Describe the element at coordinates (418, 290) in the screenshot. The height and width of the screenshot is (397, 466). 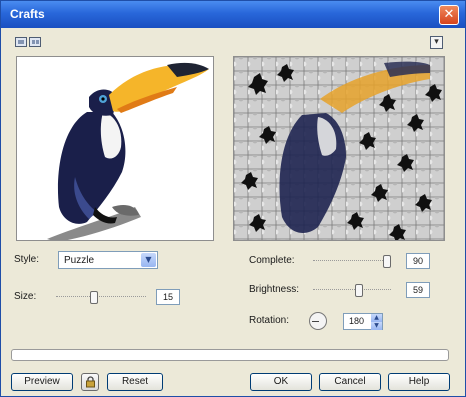
I see `brightness-value-field: 59` at that location.